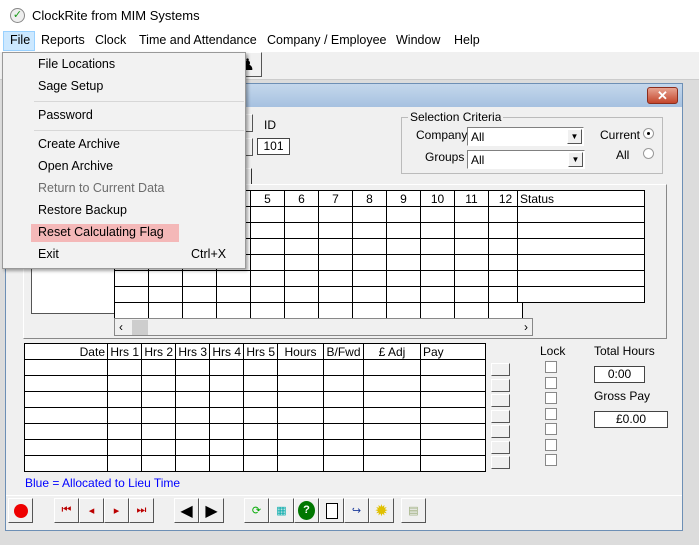  I want to click on menu-item-exit: Exit, so click(48, 254).